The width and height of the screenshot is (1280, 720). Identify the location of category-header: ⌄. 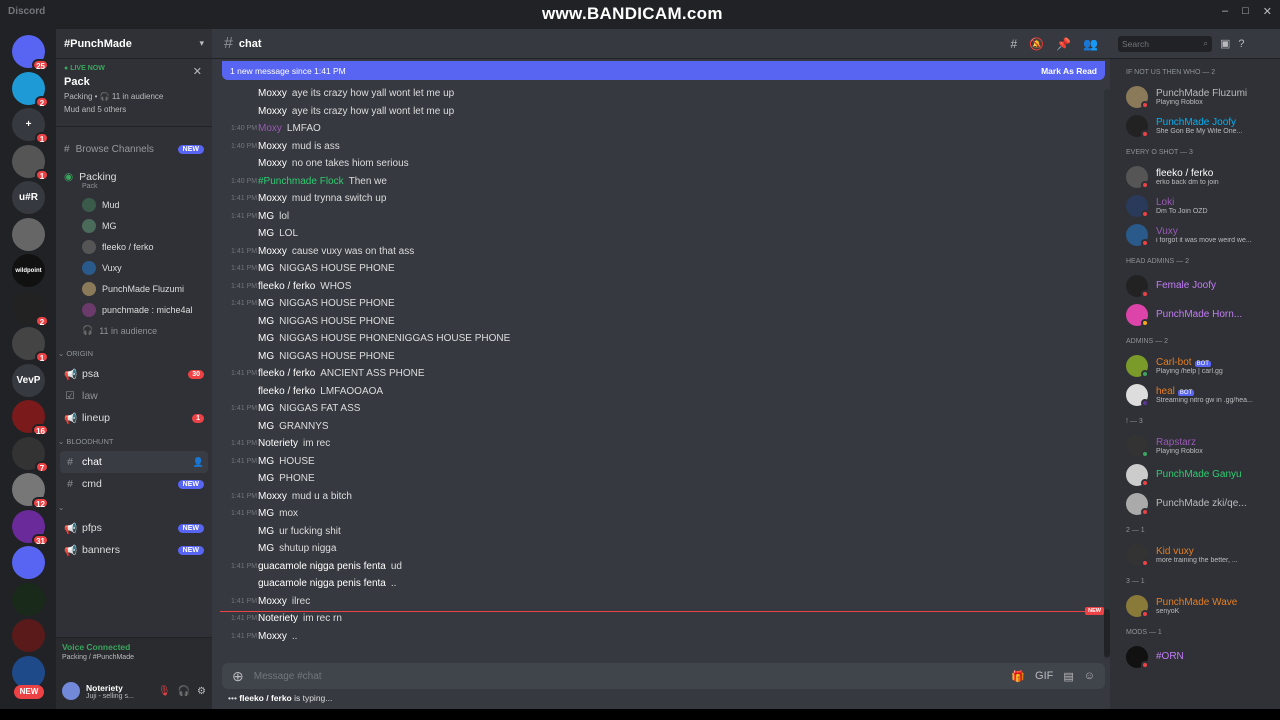
(134, 510).